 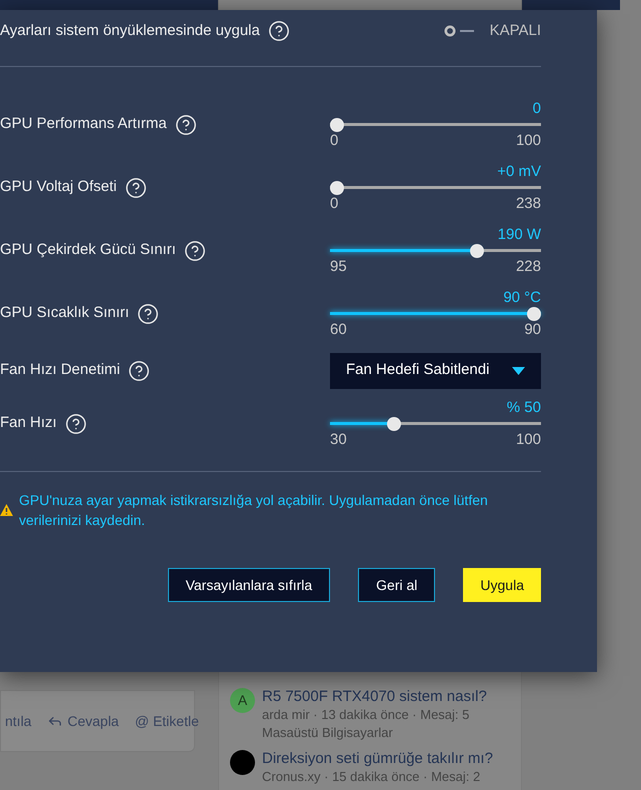 What do you see at coordinates (130, 30) in the screenshot?
I see `setting-label: Ayarları sistem önyüklemesinde uygula` at bounding box center [130, 30].